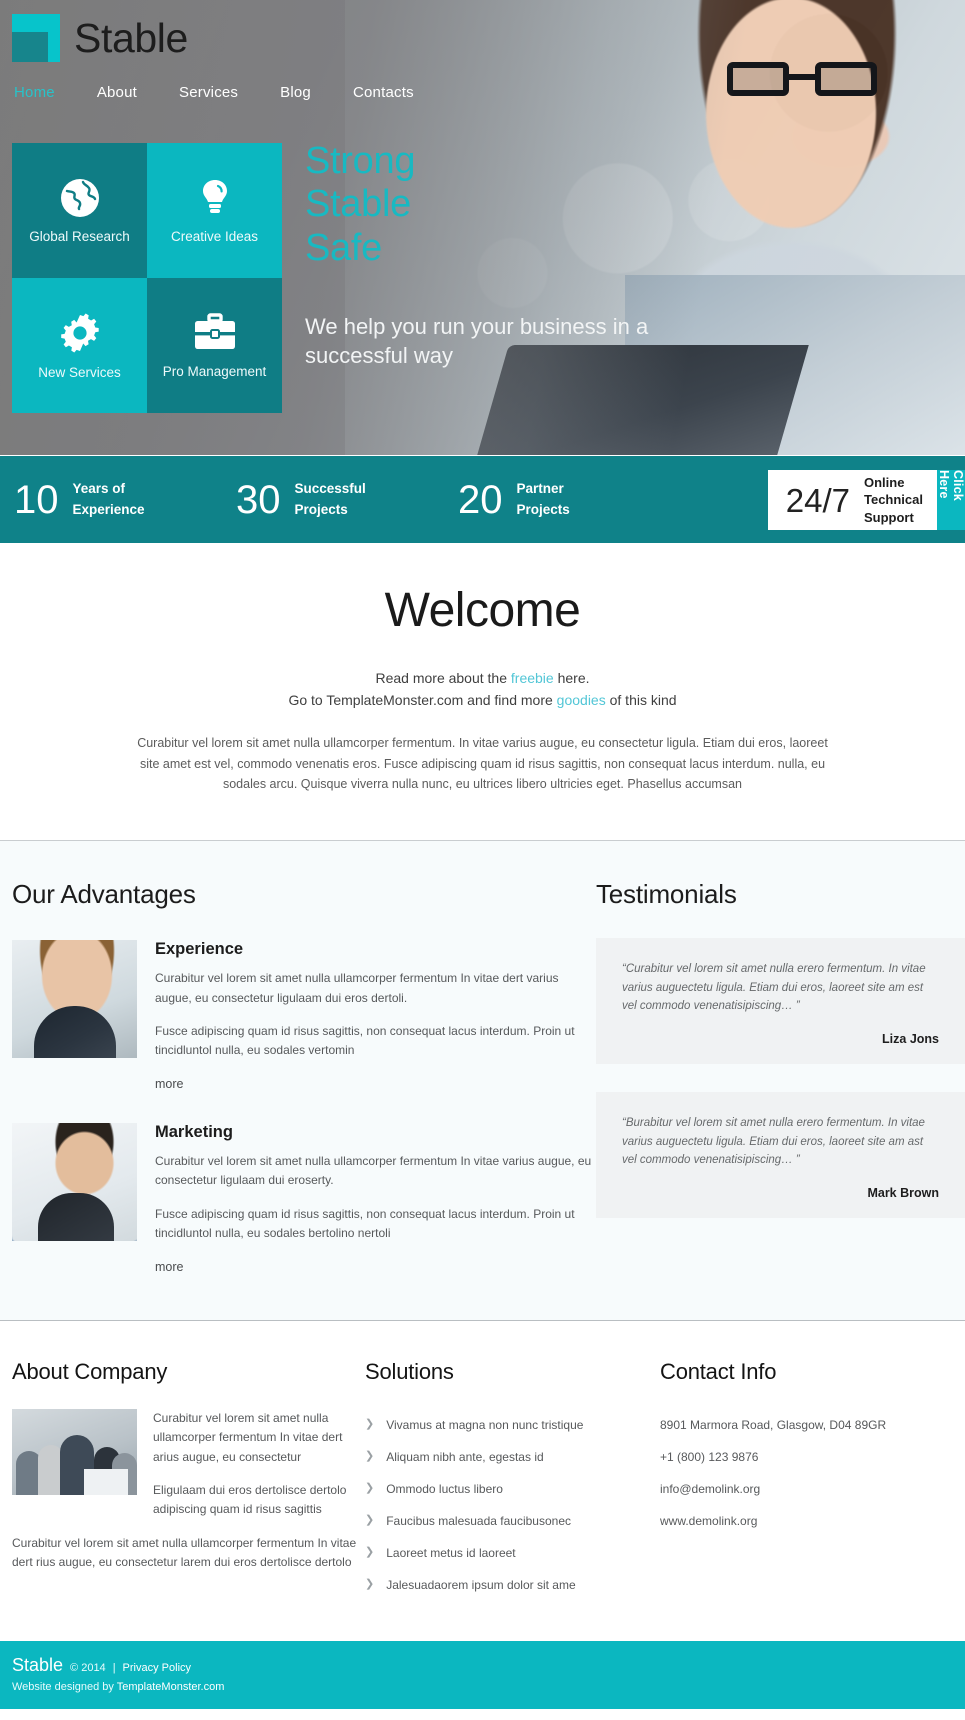 Image resolution: width=965 pixels, height=1720 pixels. Describe the element at coordinates (951, 485) in the screenshot. I see `click-here-label: Click Here` at that location.